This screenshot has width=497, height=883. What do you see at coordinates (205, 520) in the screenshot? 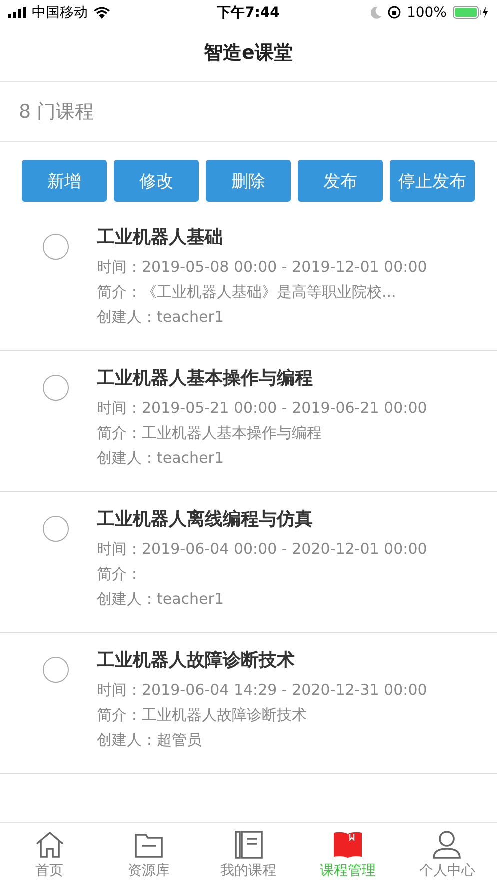
I see `course-title: 工业机器人离线编程与仿真` at bounding box center [205, 520].